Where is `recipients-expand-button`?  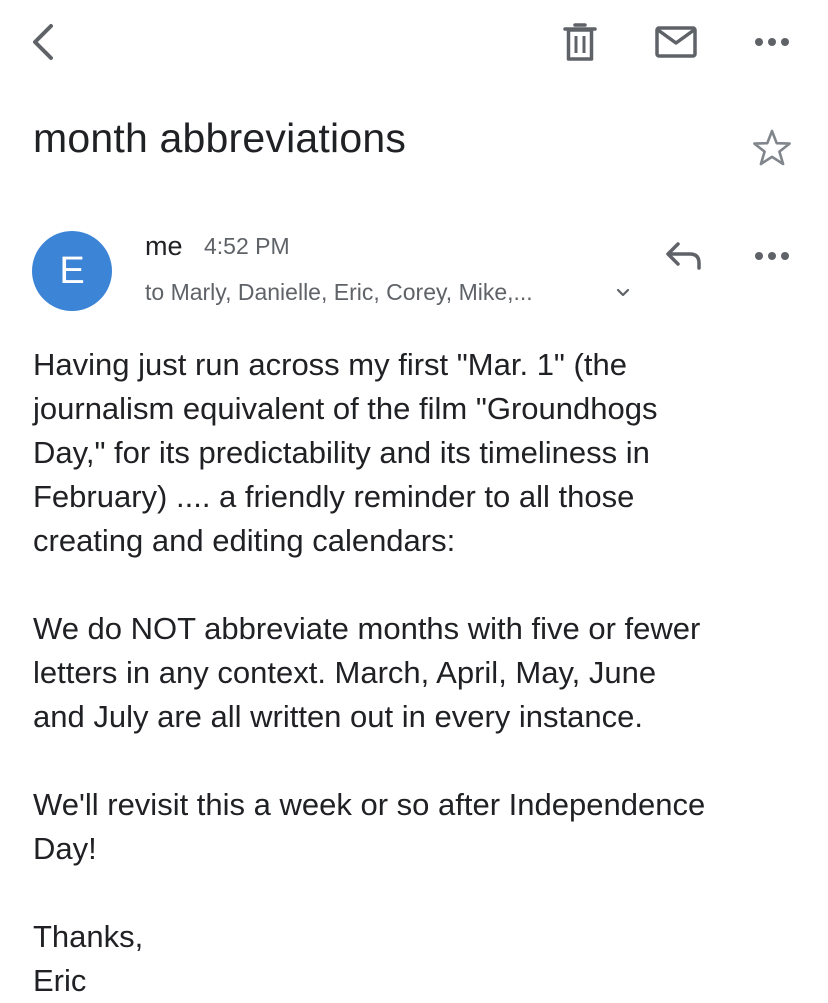
recipients-expand-button is located at coordinates (623, 293).